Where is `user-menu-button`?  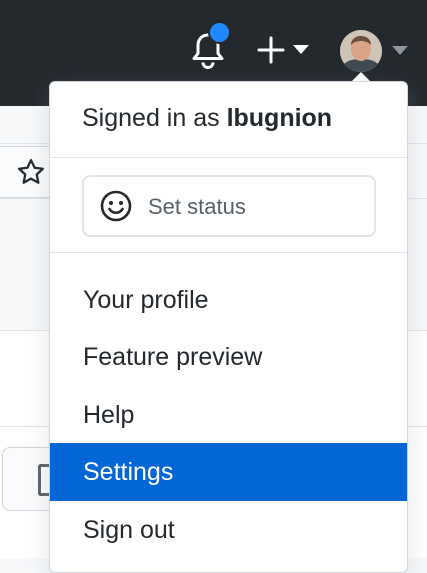 user-menu-button is located at coordinates (375, 51).